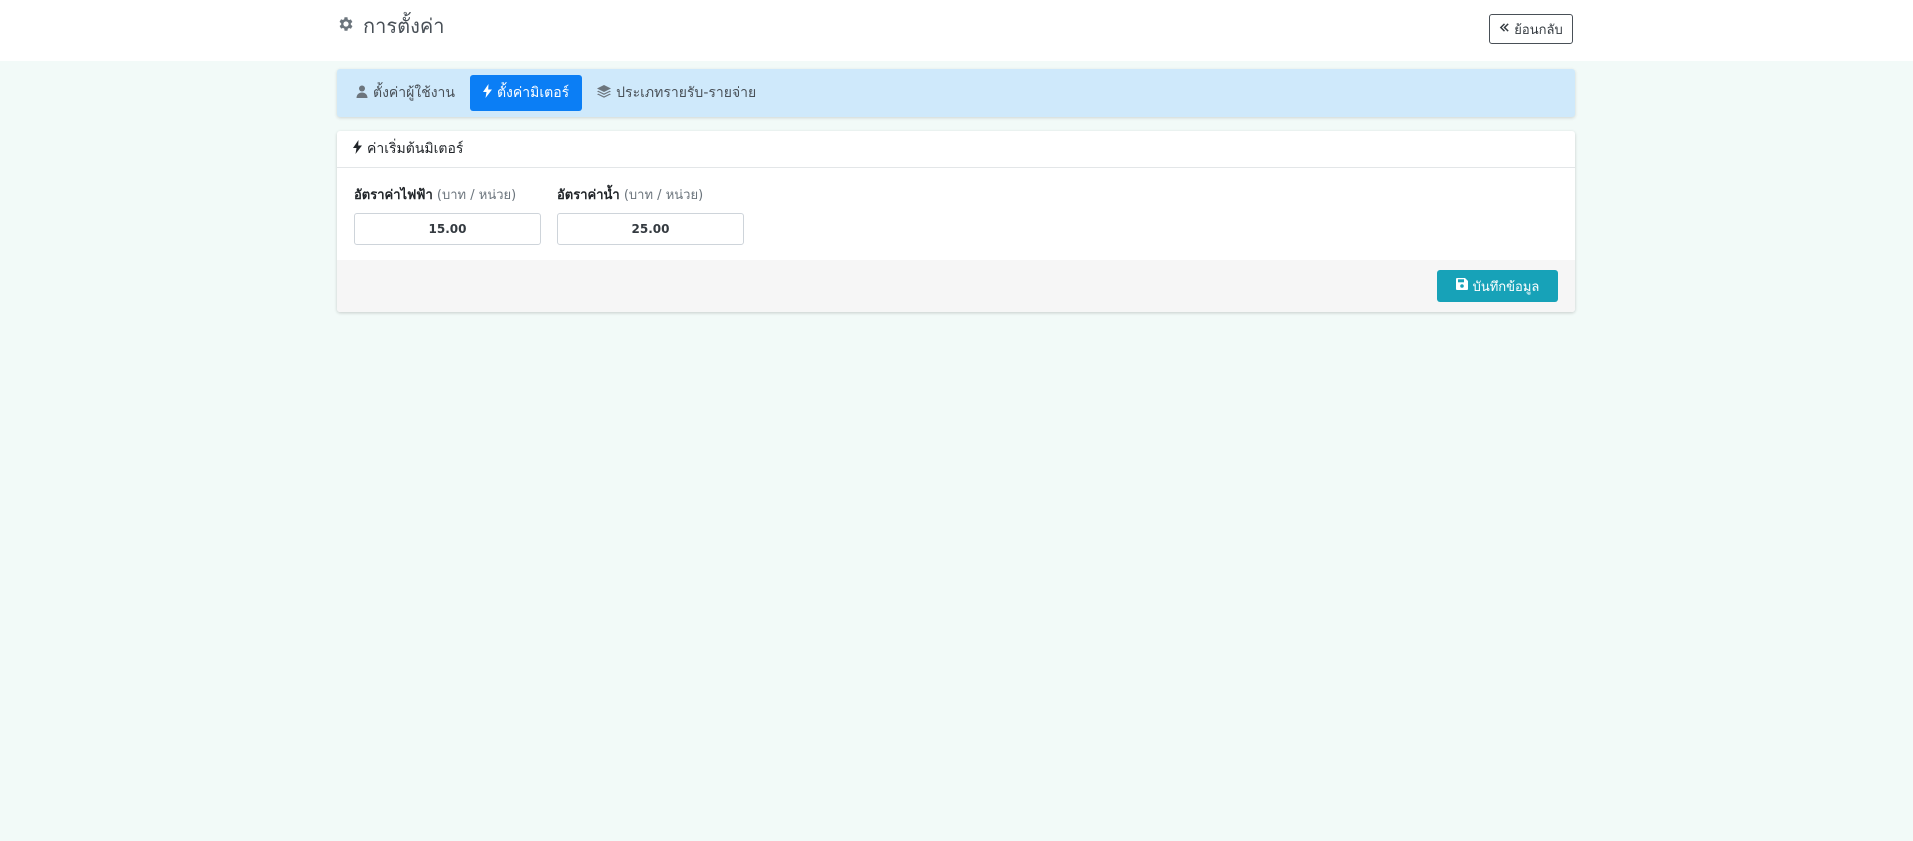  What do you see at coordinates (364, 93) in the screenshot?
I see `user-icon` at bounding box center [364, 93].